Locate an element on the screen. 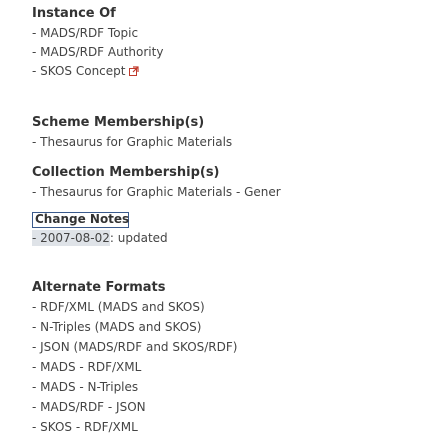 The width and height of the screenshot is (448, 448). instance-of-item-authority-label: - MADS/RDF Authority is located at coordinates (98, 52).